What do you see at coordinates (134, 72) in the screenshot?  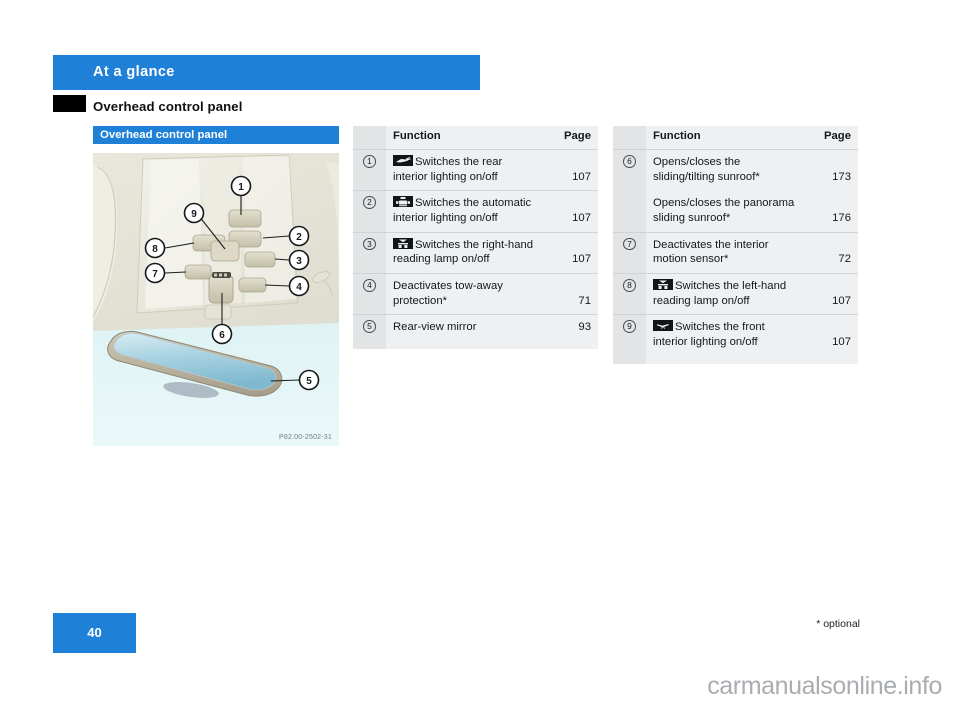 I see `chapter-title: At a glance` at bounding box center [134, 72].